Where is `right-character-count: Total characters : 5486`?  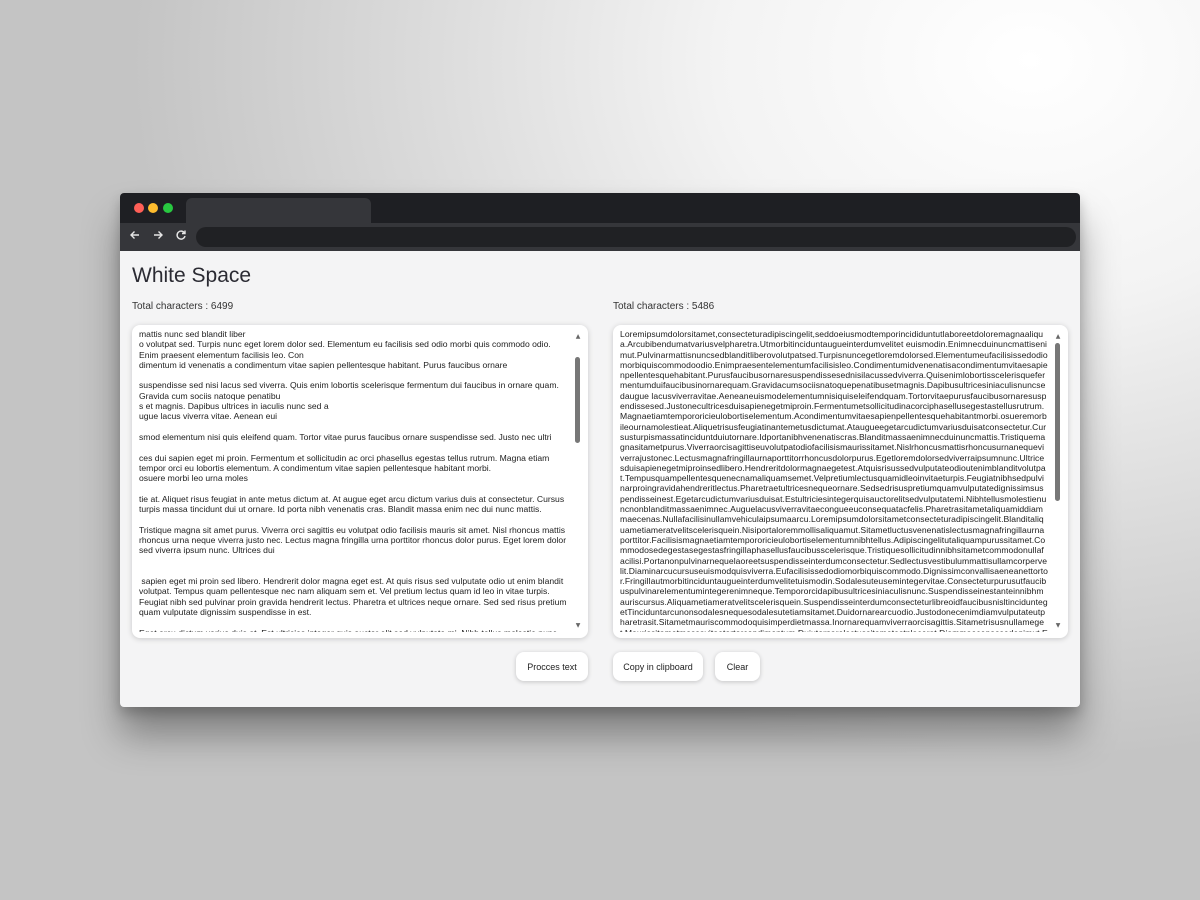
right-character-count: Total characters : 5486 is located at coordinates (664, 306).